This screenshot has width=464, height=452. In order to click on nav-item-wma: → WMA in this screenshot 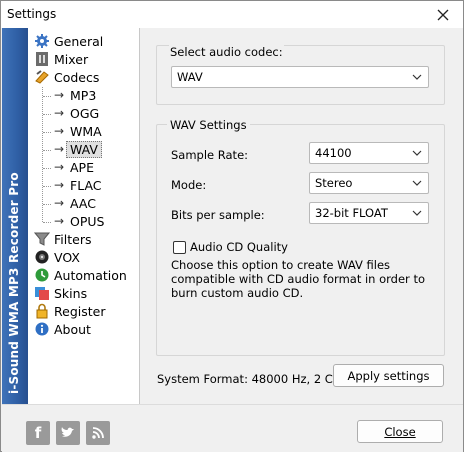, I will do `click(78, 131)`.